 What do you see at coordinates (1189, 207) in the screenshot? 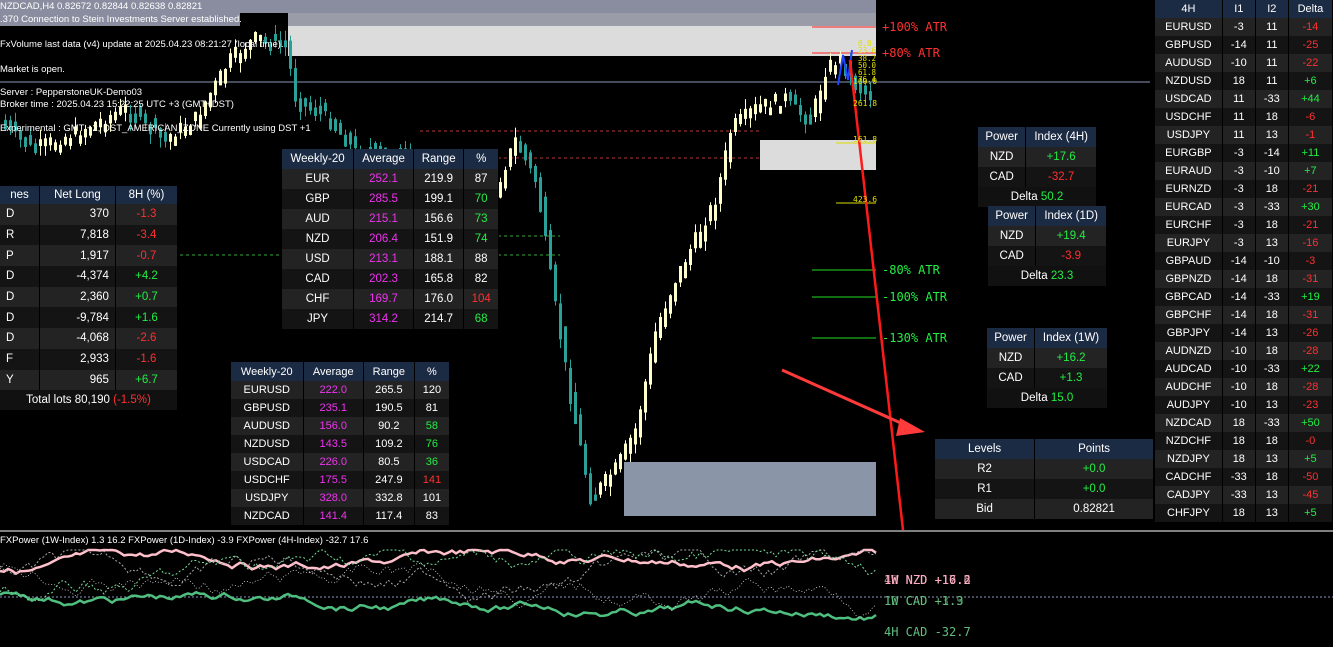
I see `fourh-pair: EURCAD` at bounding box center [1189, 207].